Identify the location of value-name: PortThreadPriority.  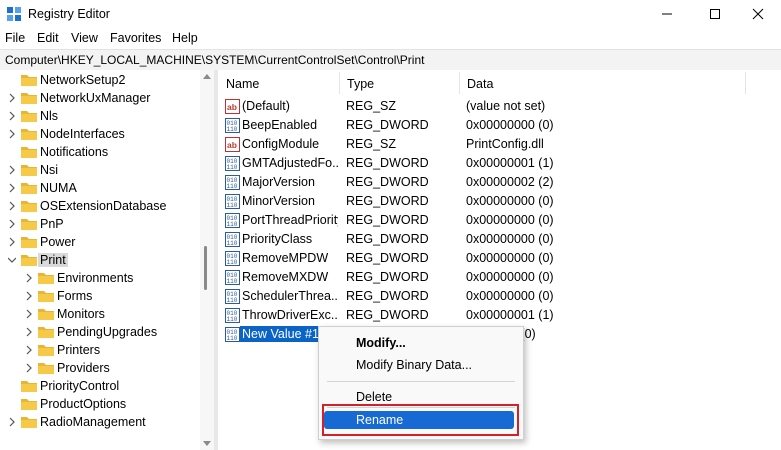
(290, 220).